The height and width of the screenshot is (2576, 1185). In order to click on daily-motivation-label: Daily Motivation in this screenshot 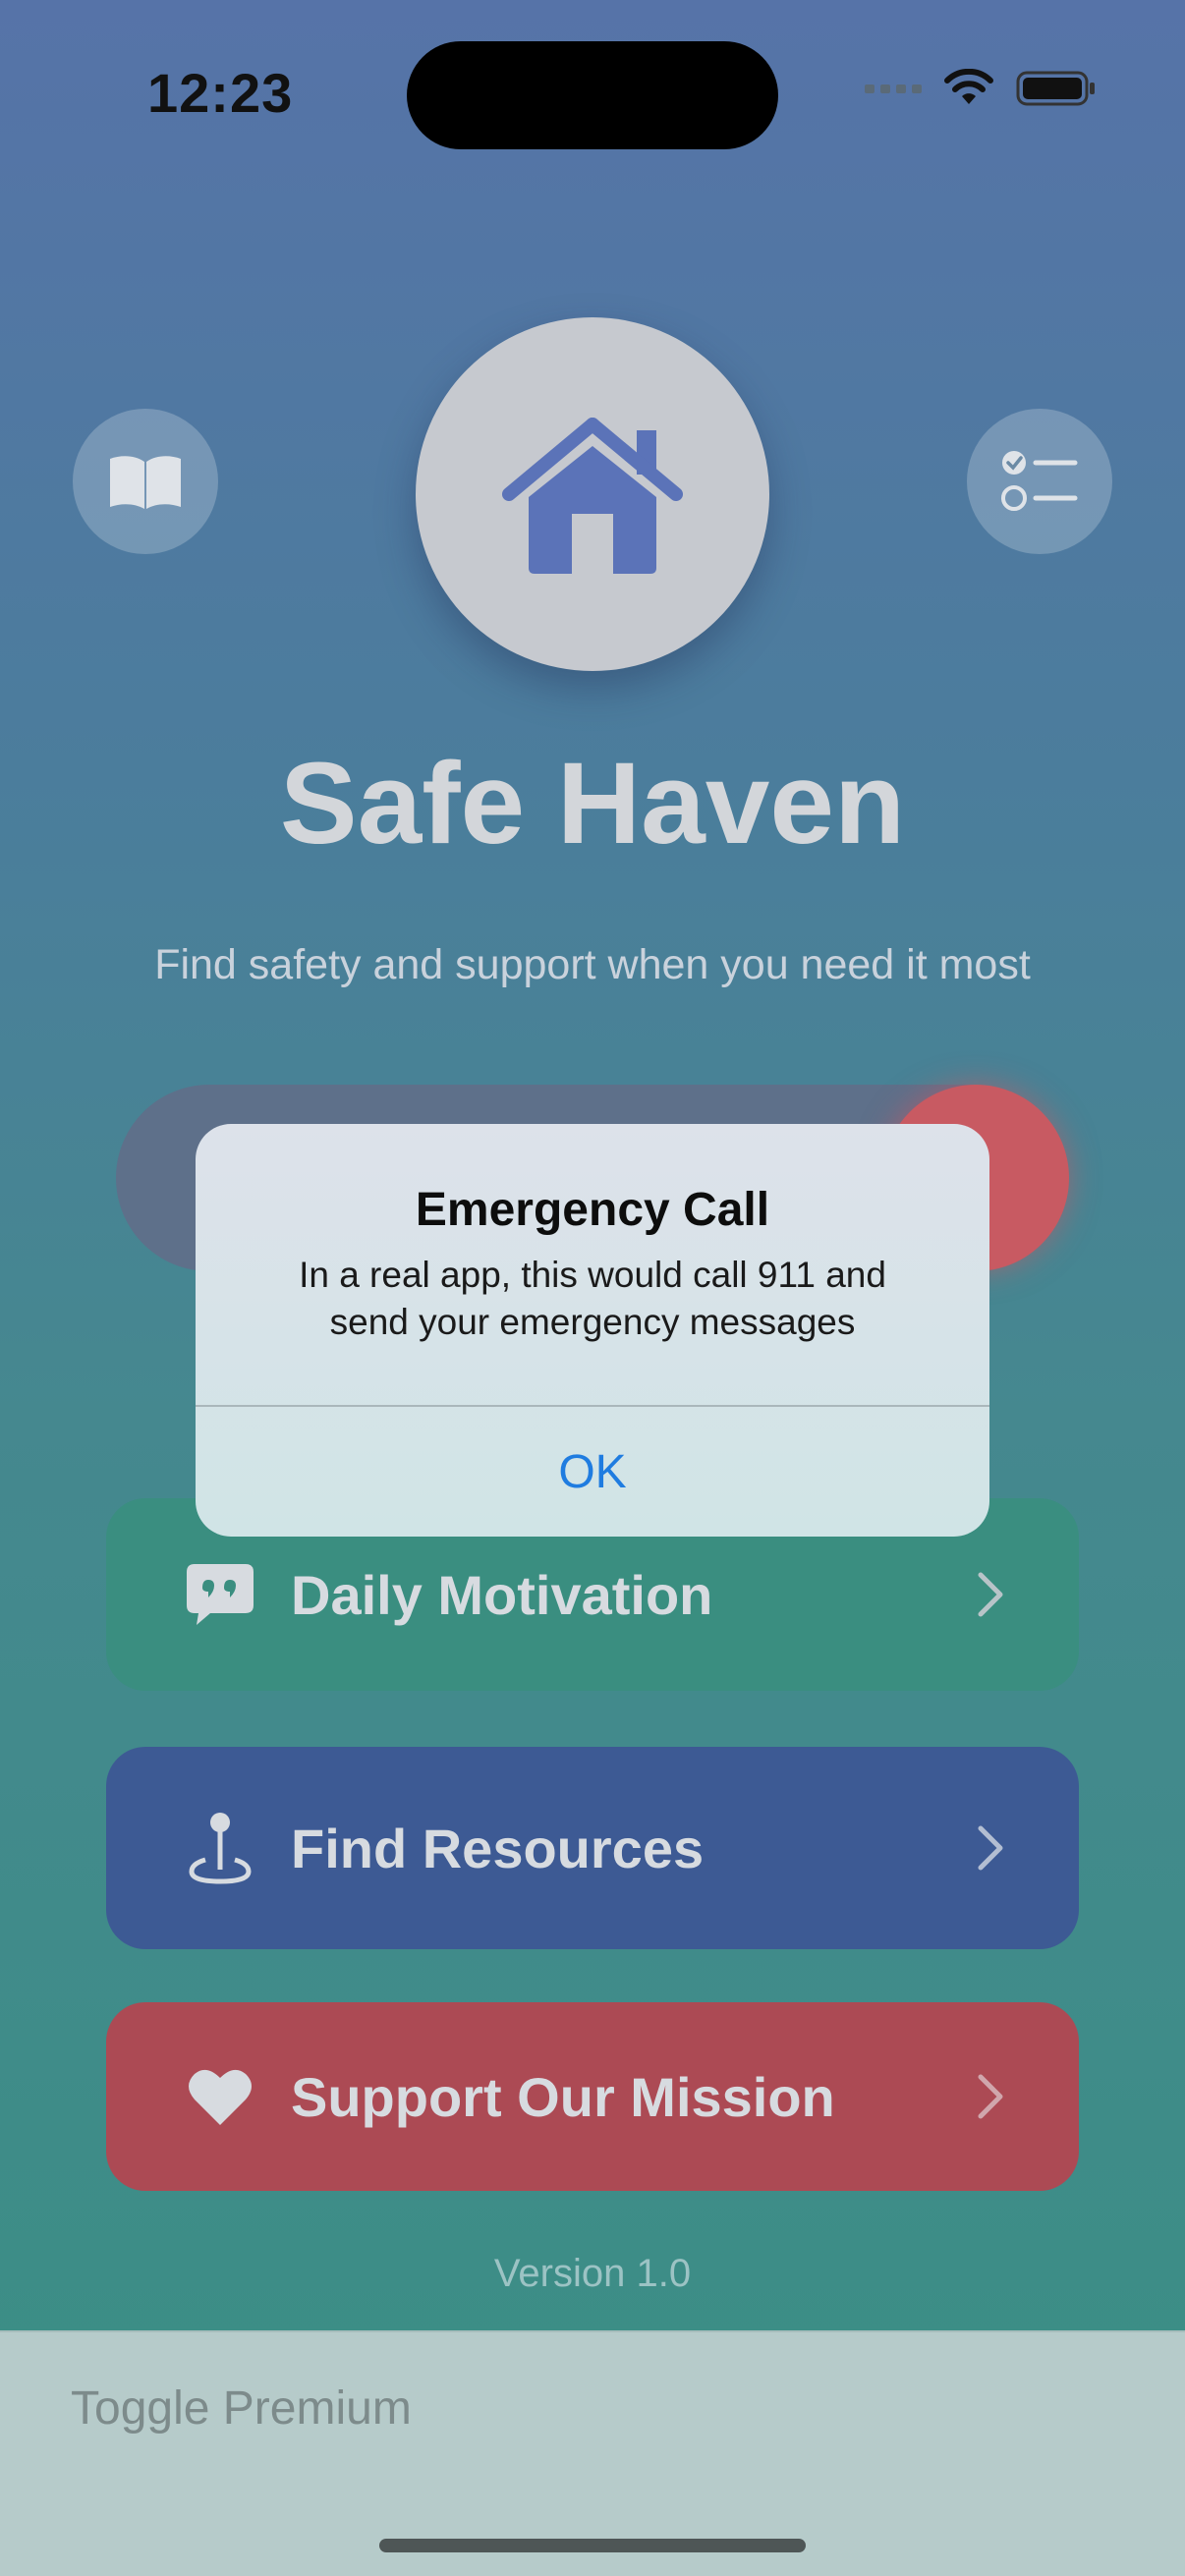, I will do `click(502, 1594)`.